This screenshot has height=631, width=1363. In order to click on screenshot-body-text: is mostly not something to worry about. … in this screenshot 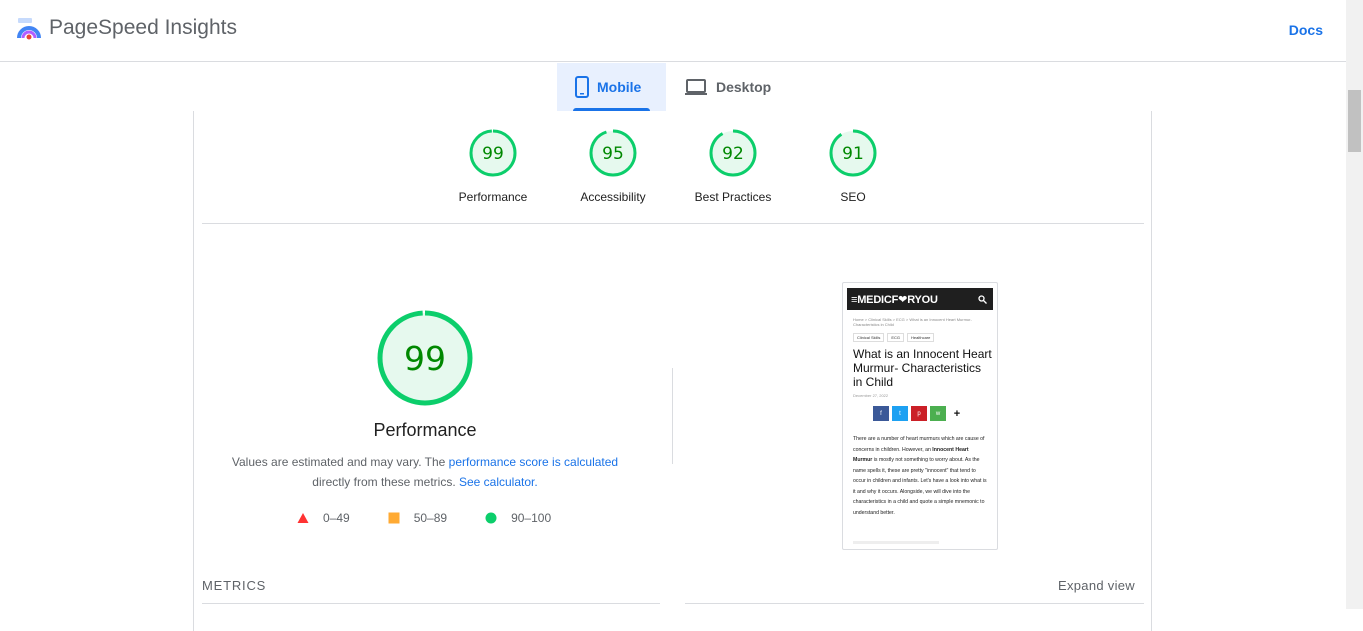, I will do `click(920, 486)`.